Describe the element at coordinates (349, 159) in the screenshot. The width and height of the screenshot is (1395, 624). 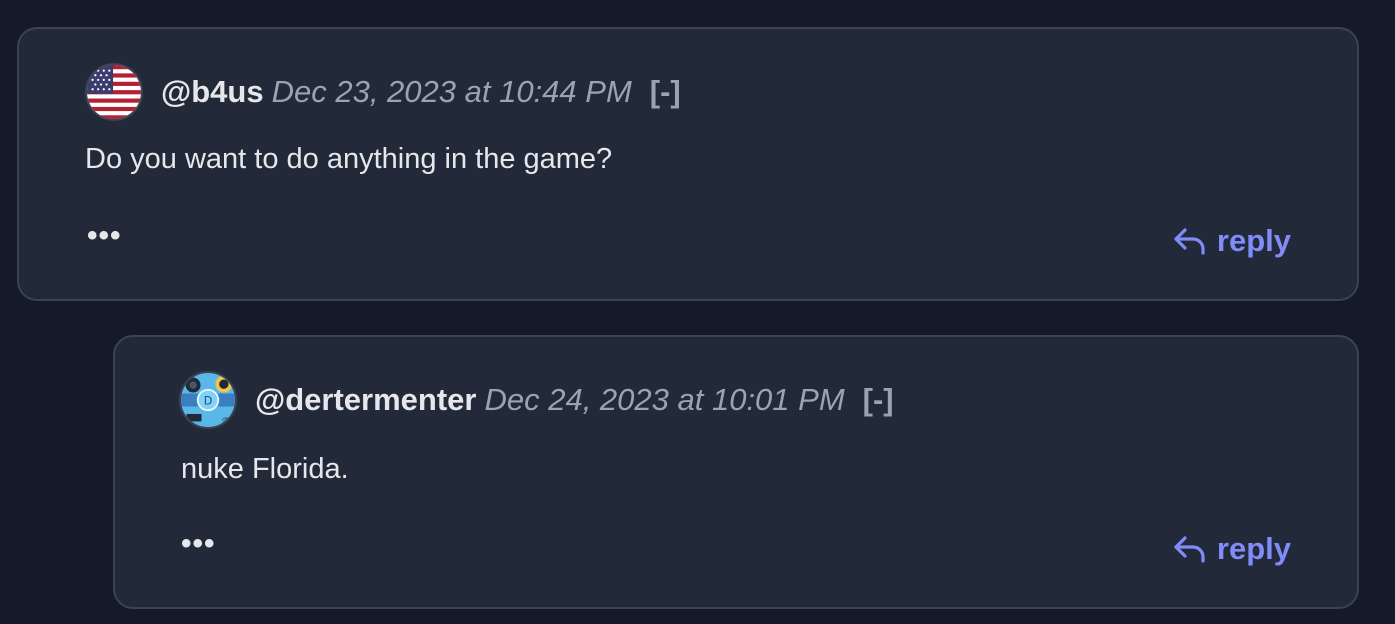
I see `comment-body: Do you want to do anything in the game?` at that location.